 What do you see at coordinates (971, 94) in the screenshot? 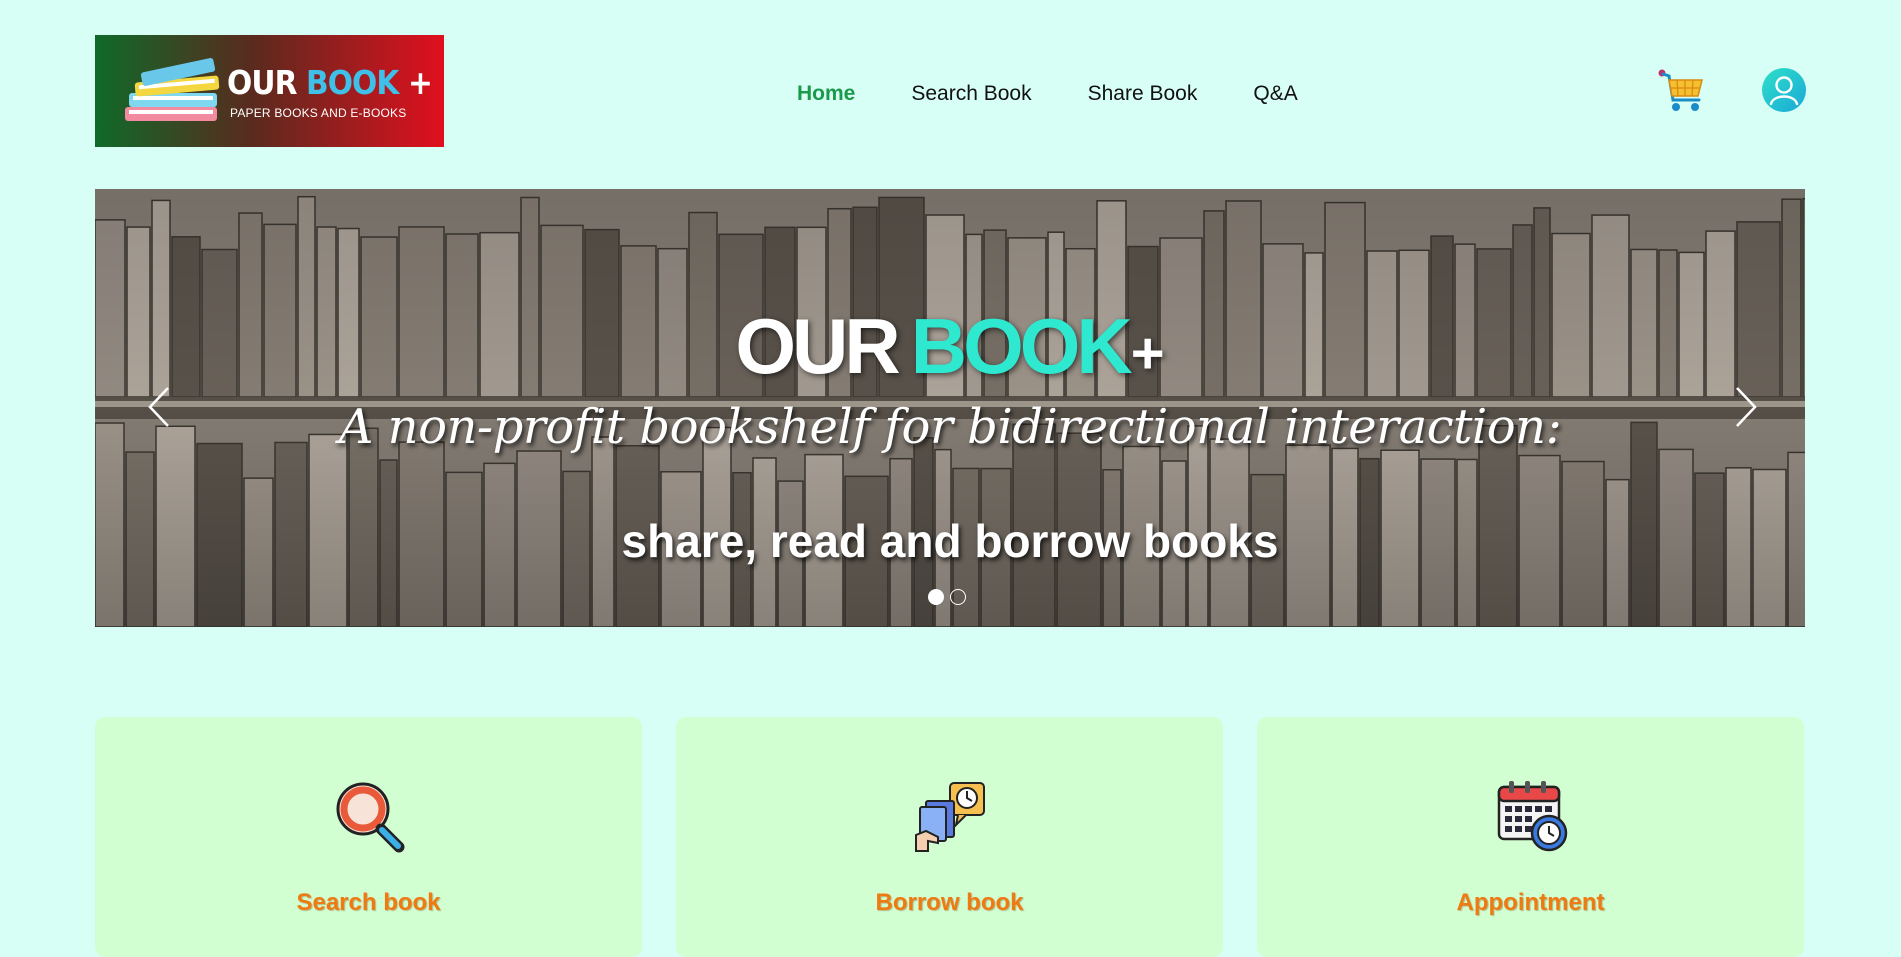
I see `nav-search-book: Search Book` at bounding box center [971, 94].